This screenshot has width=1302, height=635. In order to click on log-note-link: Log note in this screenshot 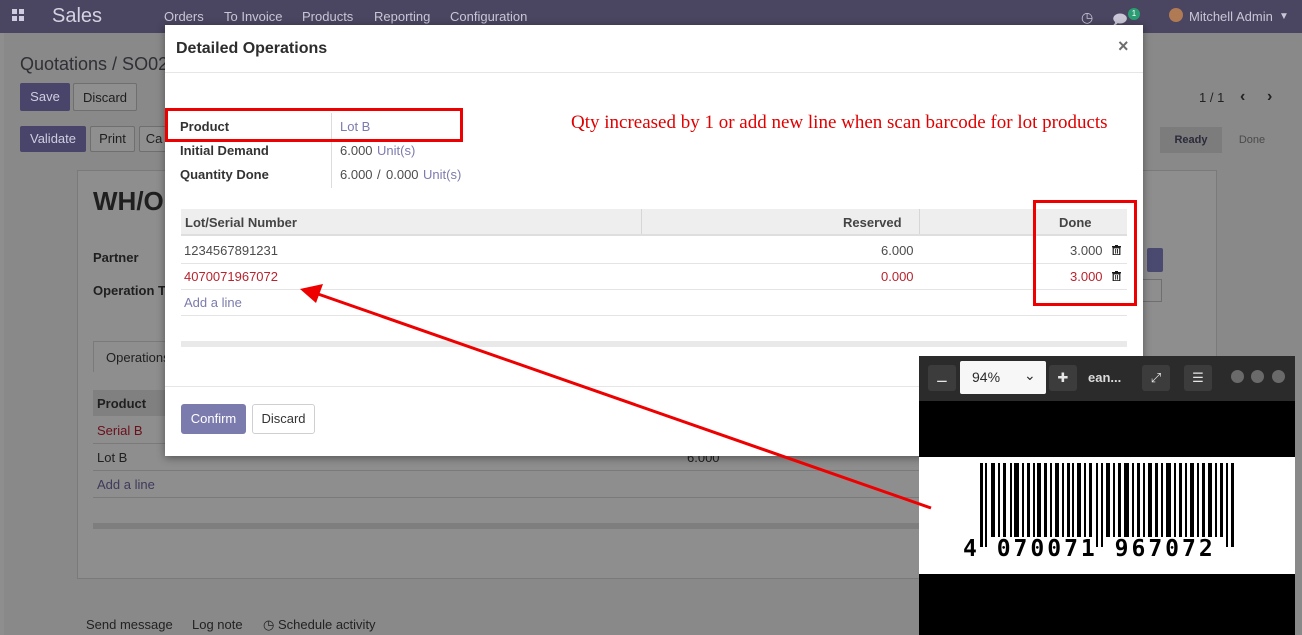, I will do `click(217, 624)`.